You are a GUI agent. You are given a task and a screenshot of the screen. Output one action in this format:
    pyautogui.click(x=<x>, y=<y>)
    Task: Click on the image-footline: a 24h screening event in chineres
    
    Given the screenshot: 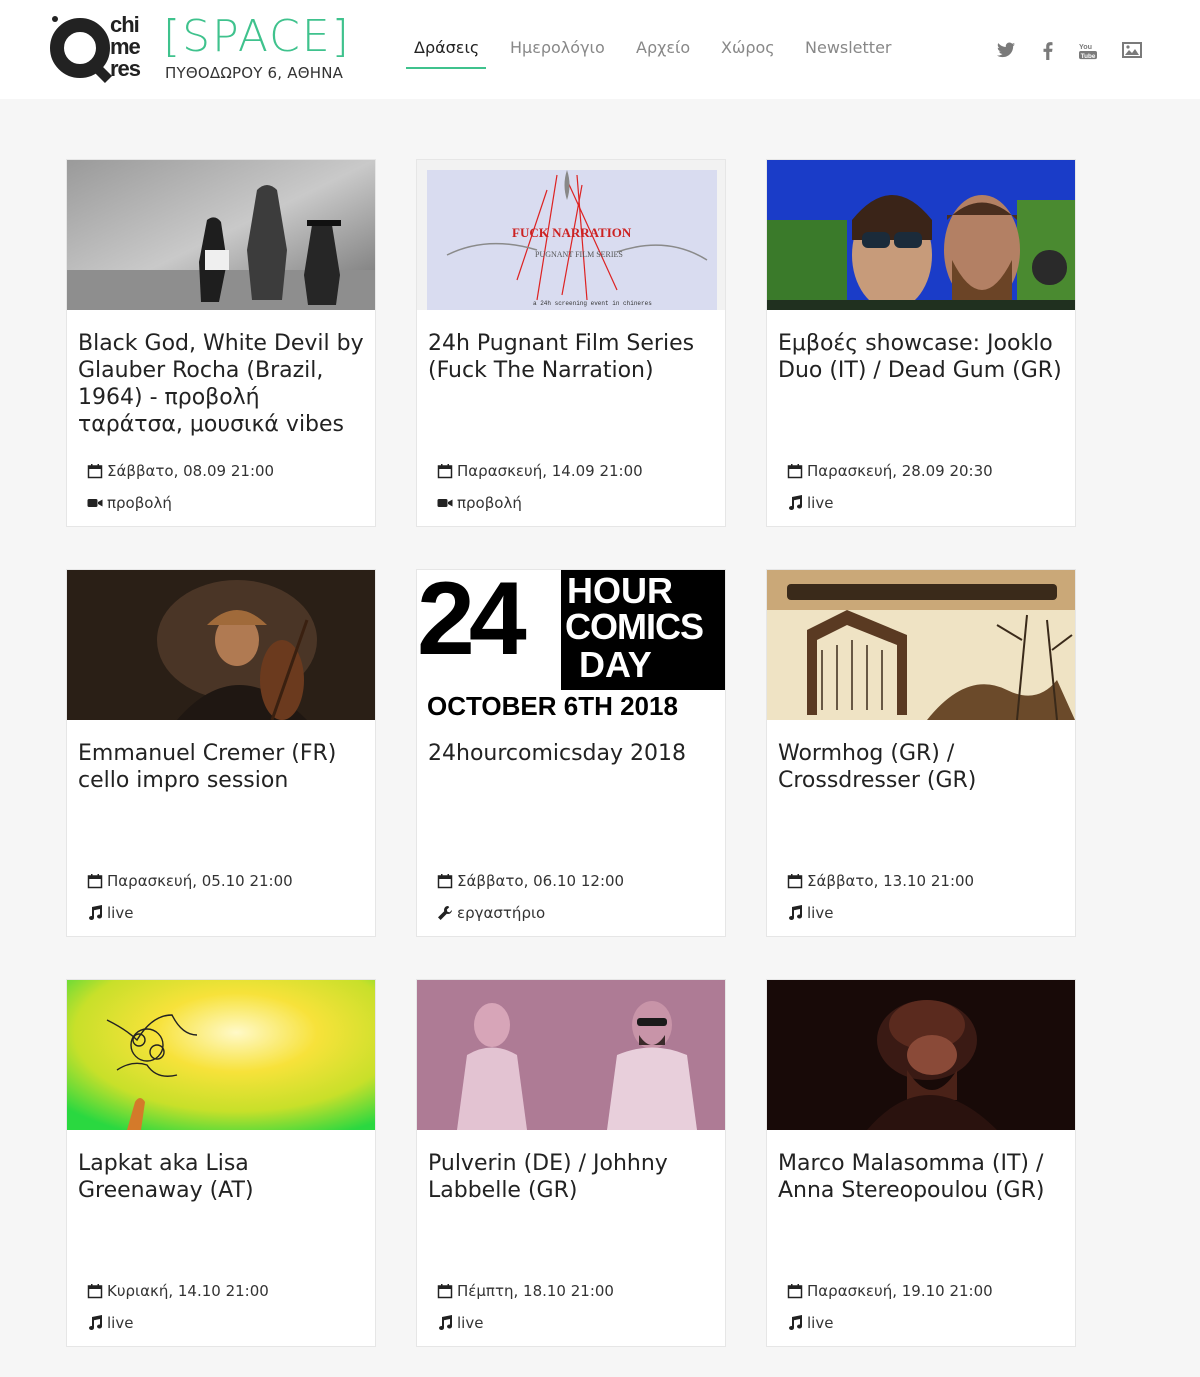 What is the action you would take?
    pyautogui.click(x=592, y=303)
    